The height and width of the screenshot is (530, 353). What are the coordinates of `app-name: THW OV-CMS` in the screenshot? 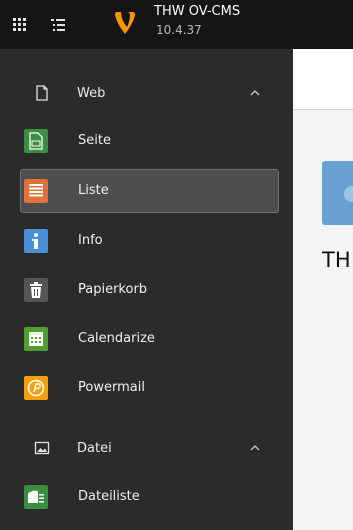 It's located at (197, 11).